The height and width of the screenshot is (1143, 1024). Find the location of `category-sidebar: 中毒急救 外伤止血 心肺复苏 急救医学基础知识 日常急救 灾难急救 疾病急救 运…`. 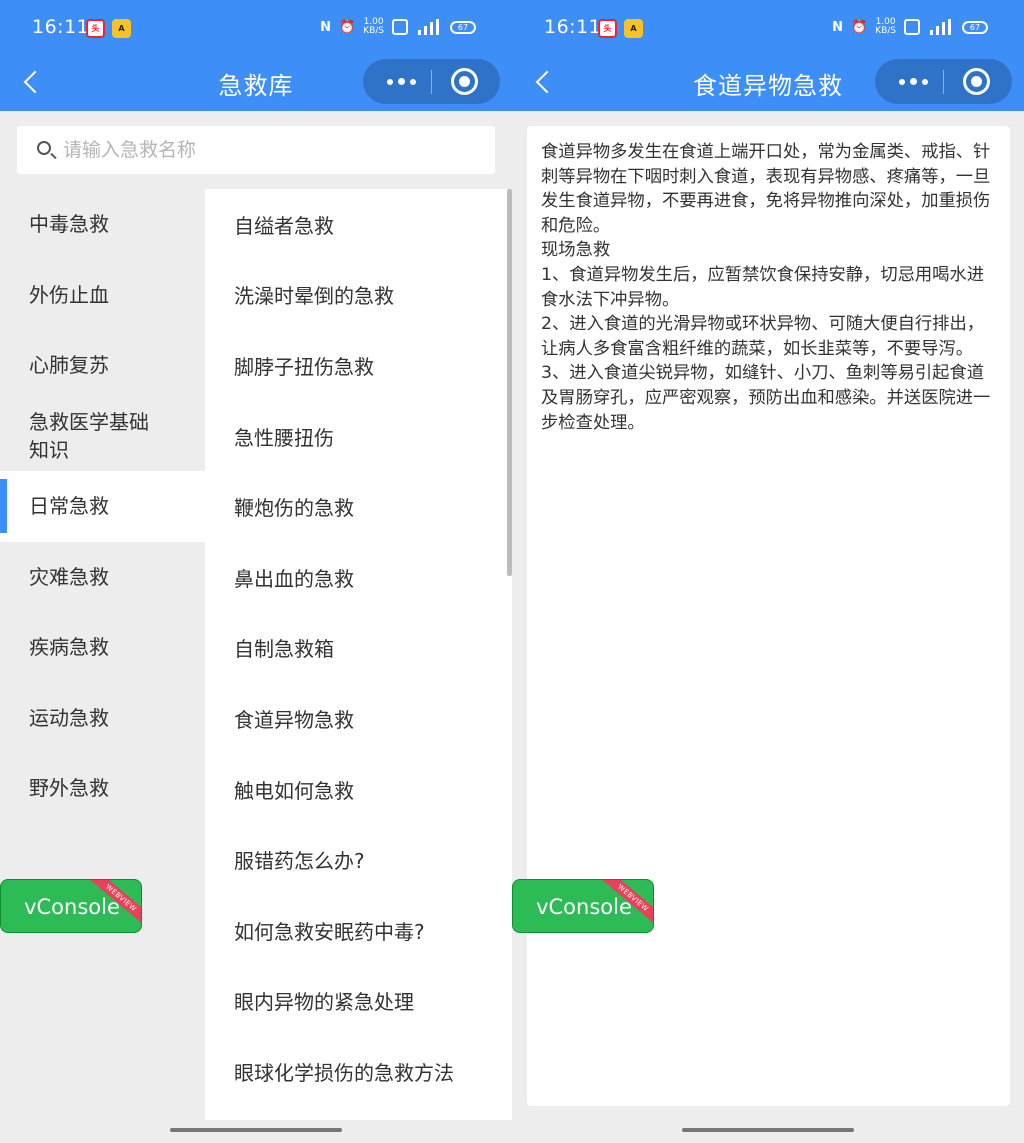

category-sidebar: 中毒急救 外伤止血 心肺复苏 急救医学基础知识 日常急救 灾难急救 疾病急救 运… is located at coordinates (102, 506).